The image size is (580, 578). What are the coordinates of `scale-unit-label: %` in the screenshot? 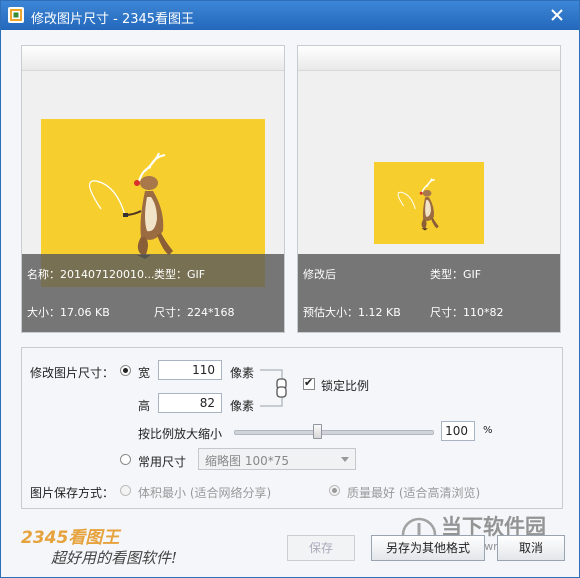 It's located at (488, 430).